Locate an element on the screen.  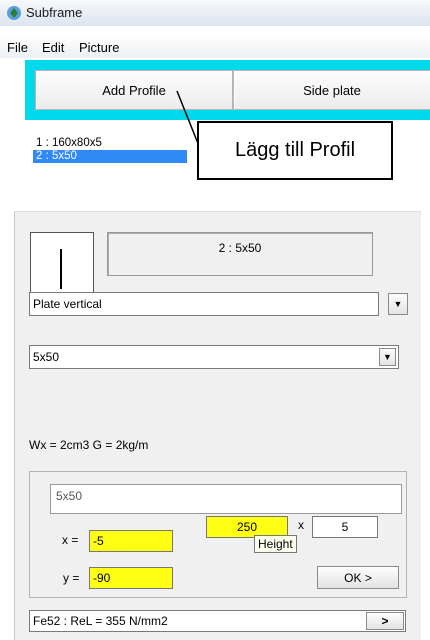
add-profile-button: Add Profile is located at coordinates (134, 90).